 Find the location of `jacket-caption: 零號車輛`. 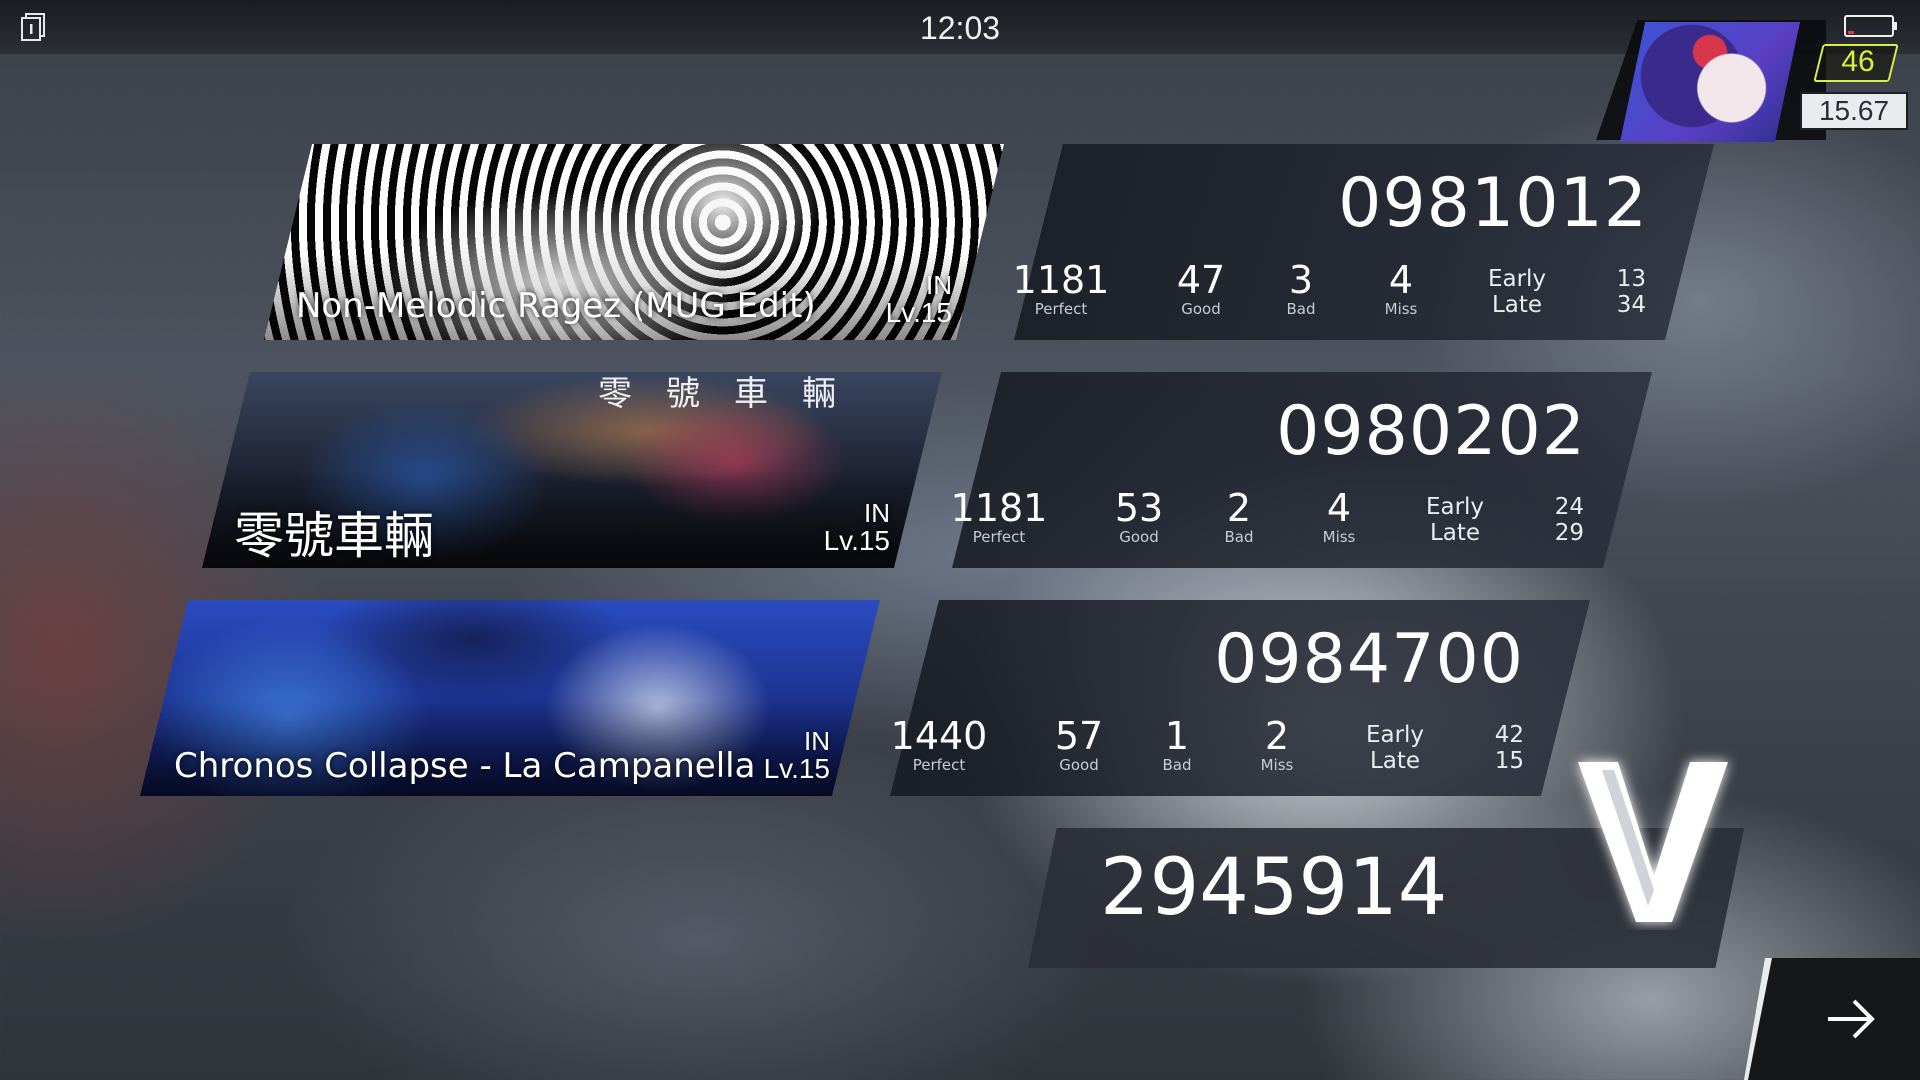

jacket-caption: 零號車輛 is located at coordinates (734, 394).